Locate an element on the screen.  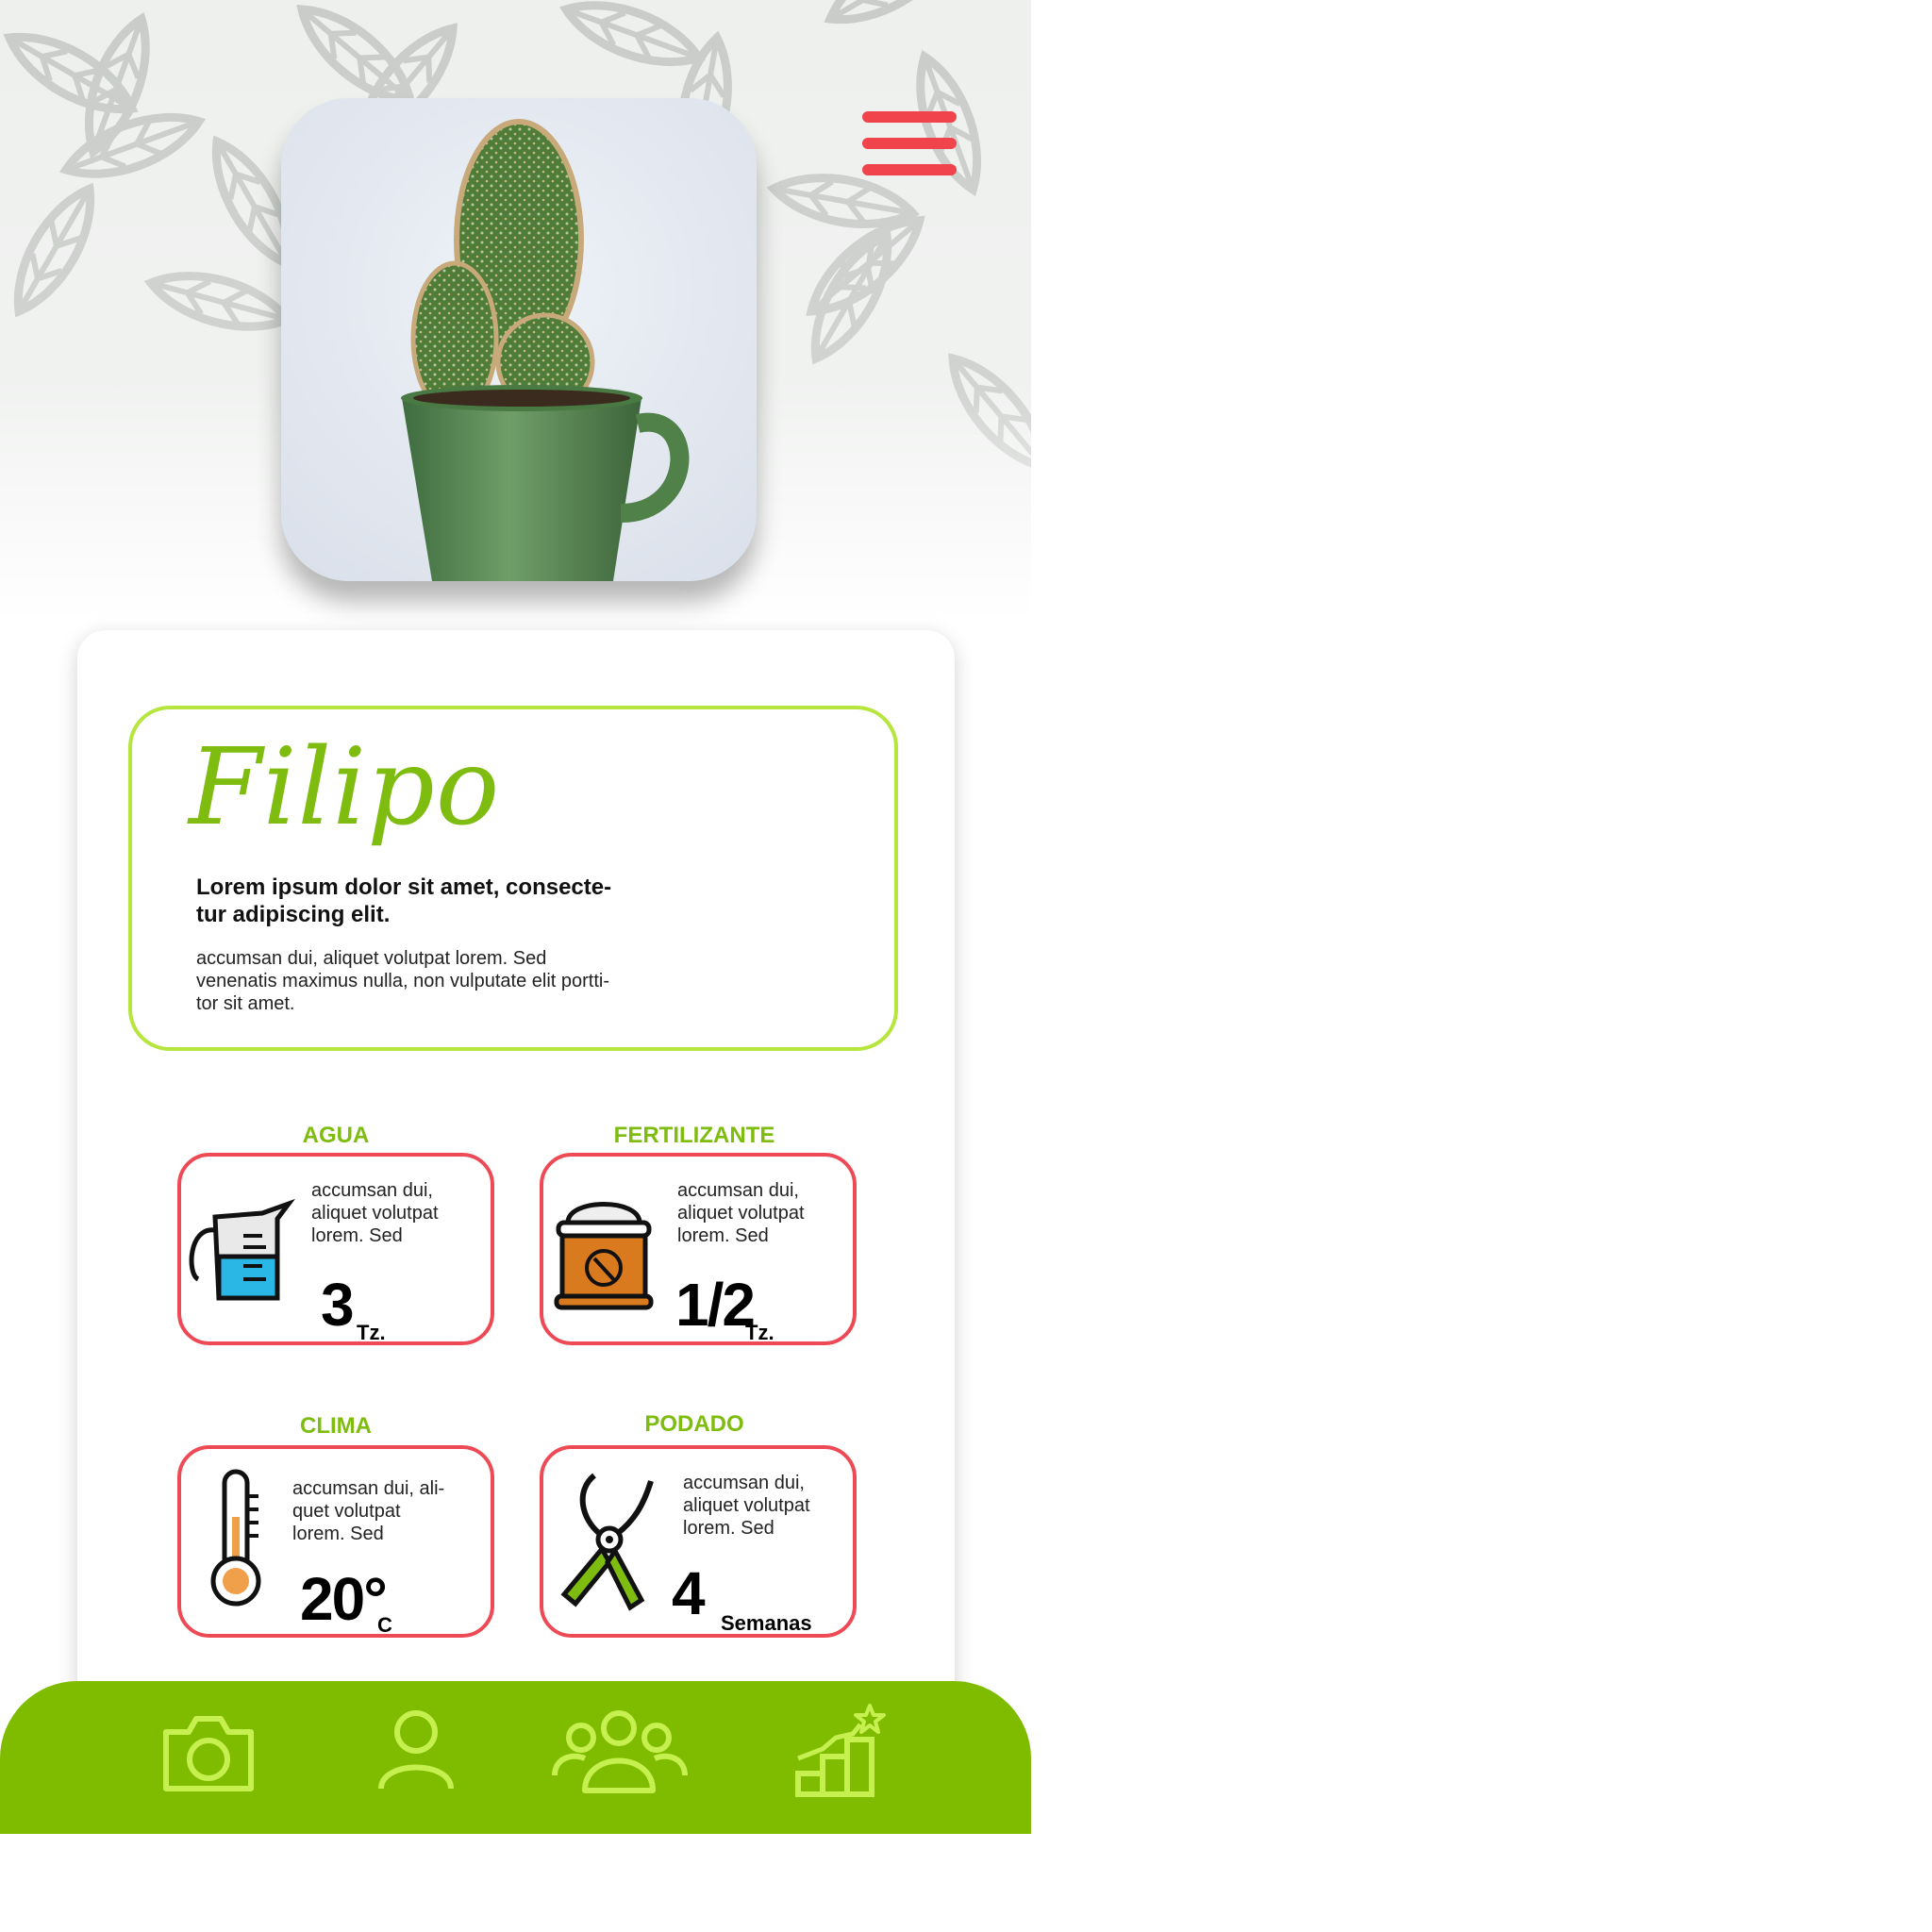
text-line: accumsan dui, ali- is located at coordinates (369, 1488).